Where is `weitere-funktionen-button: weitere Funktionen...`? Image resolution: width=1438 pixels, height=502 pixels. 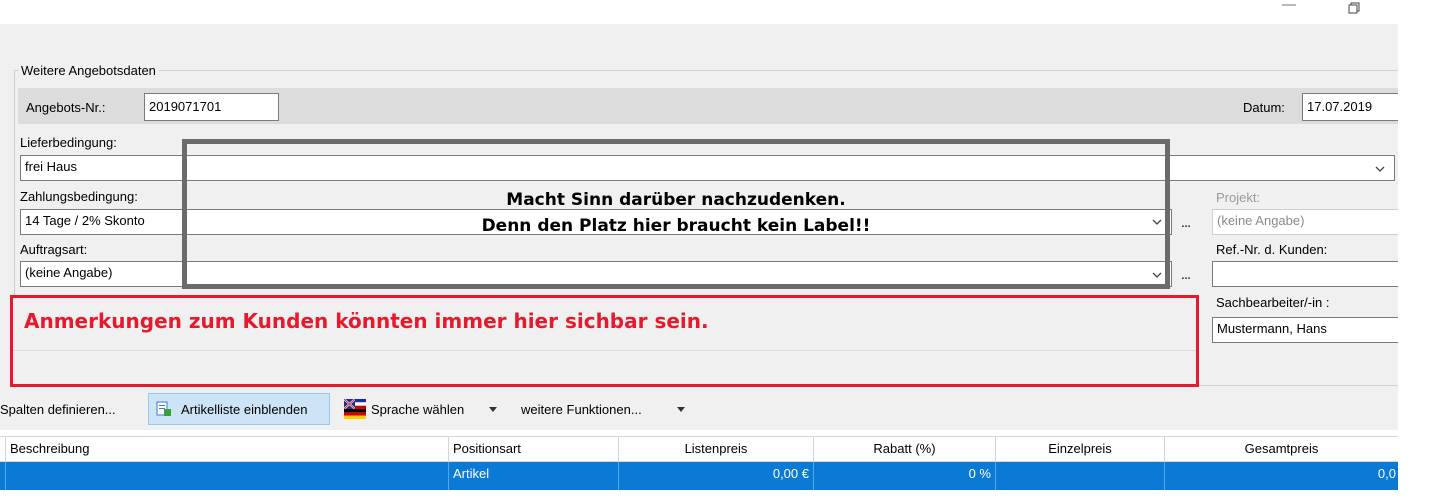 weitere-funktionen-button: weitere Funktionen... is located at coordinates (581, 410).